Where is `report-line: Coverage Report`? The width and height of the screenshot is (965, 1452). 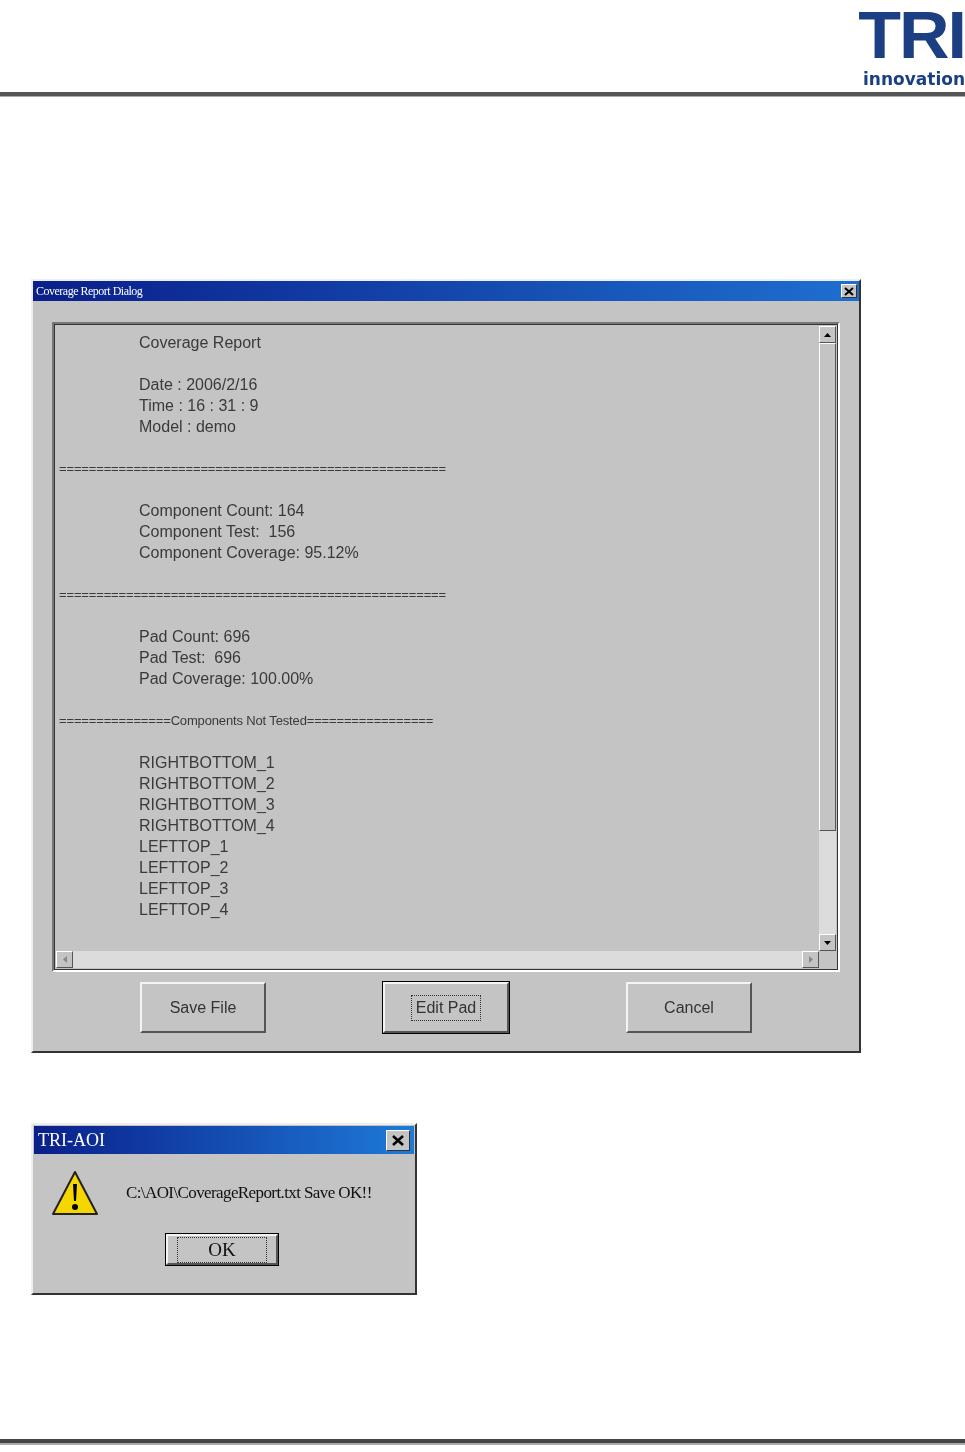 report-line: Coverage Report is located at coordinates (200, 343).